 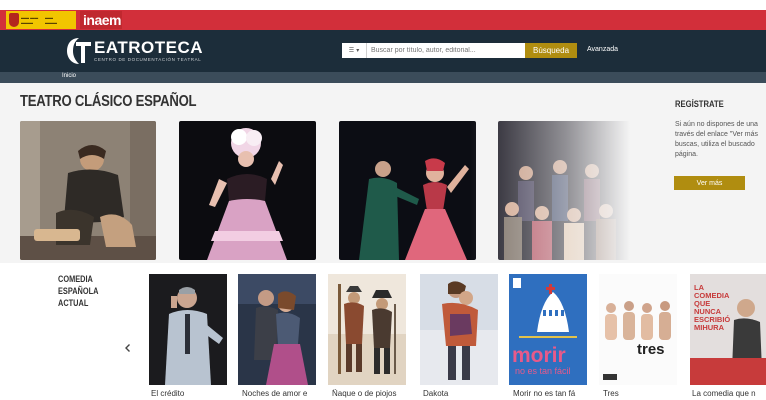 What do you see at coordinates (552, 393) in the screenshot?
I see `poster-title: Morir no es tan fá` at bounding box center [552, 393].